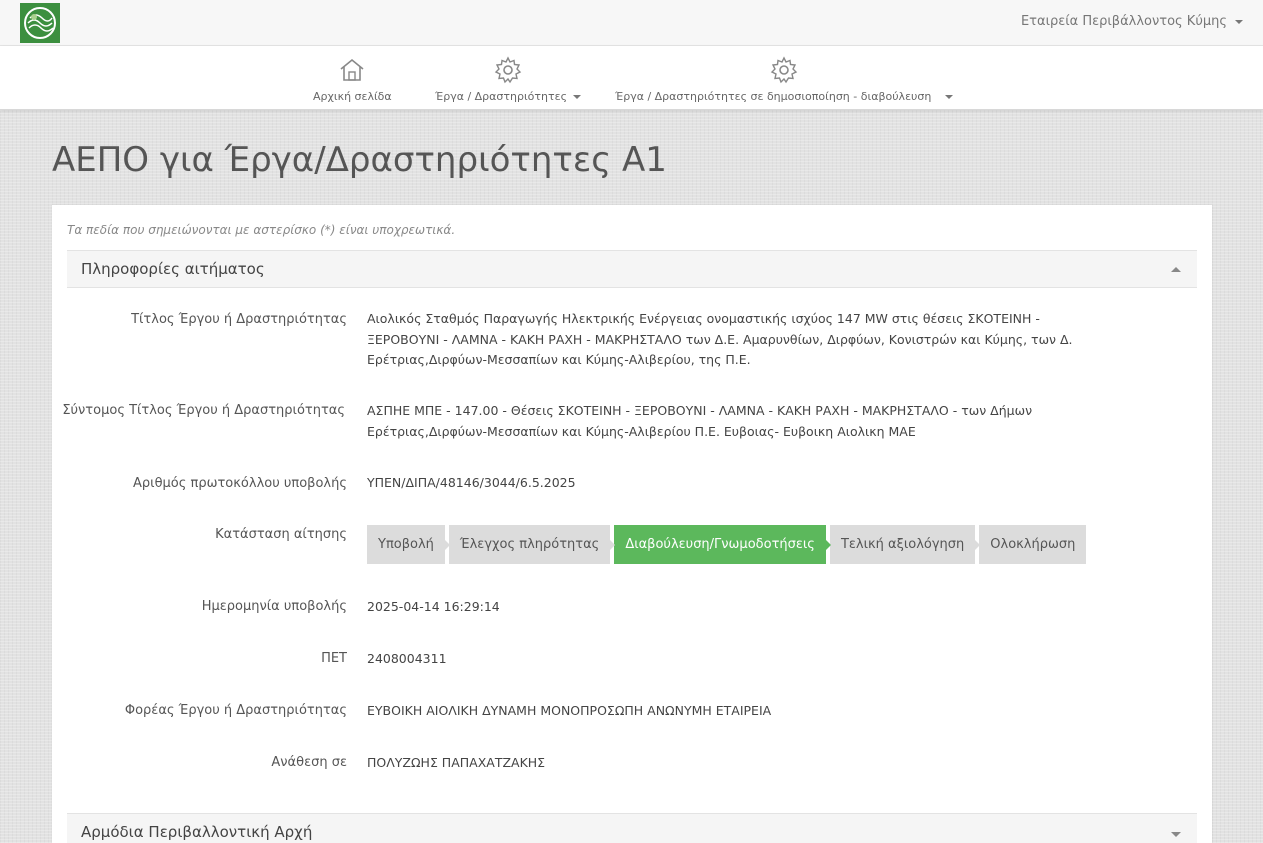  I want to click on nav-works: Έργα / Δραστηριότητες, so click(508, 79).